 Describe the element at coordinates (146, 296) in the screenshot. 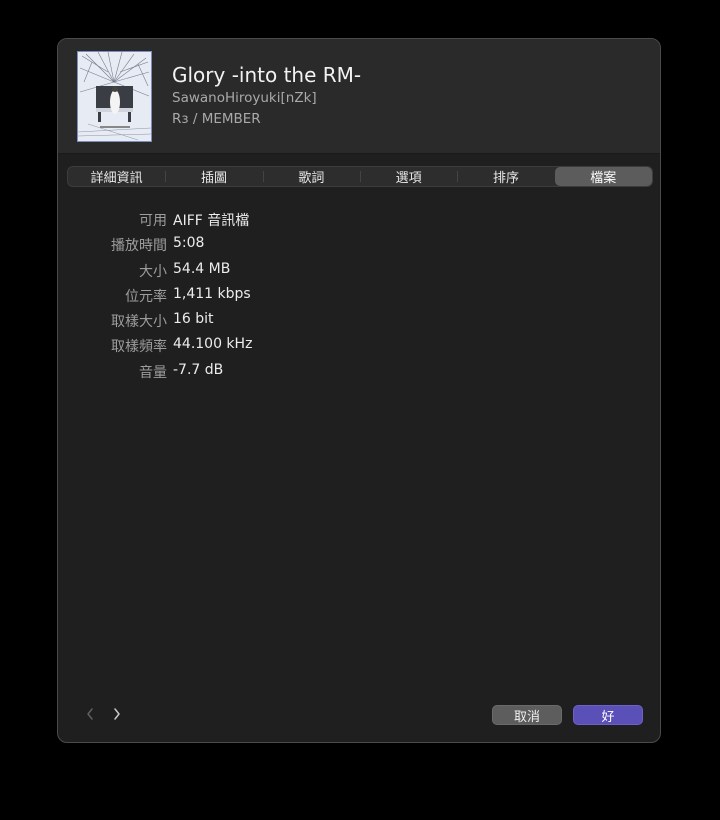

I see `info-label: 位元率` at that location.